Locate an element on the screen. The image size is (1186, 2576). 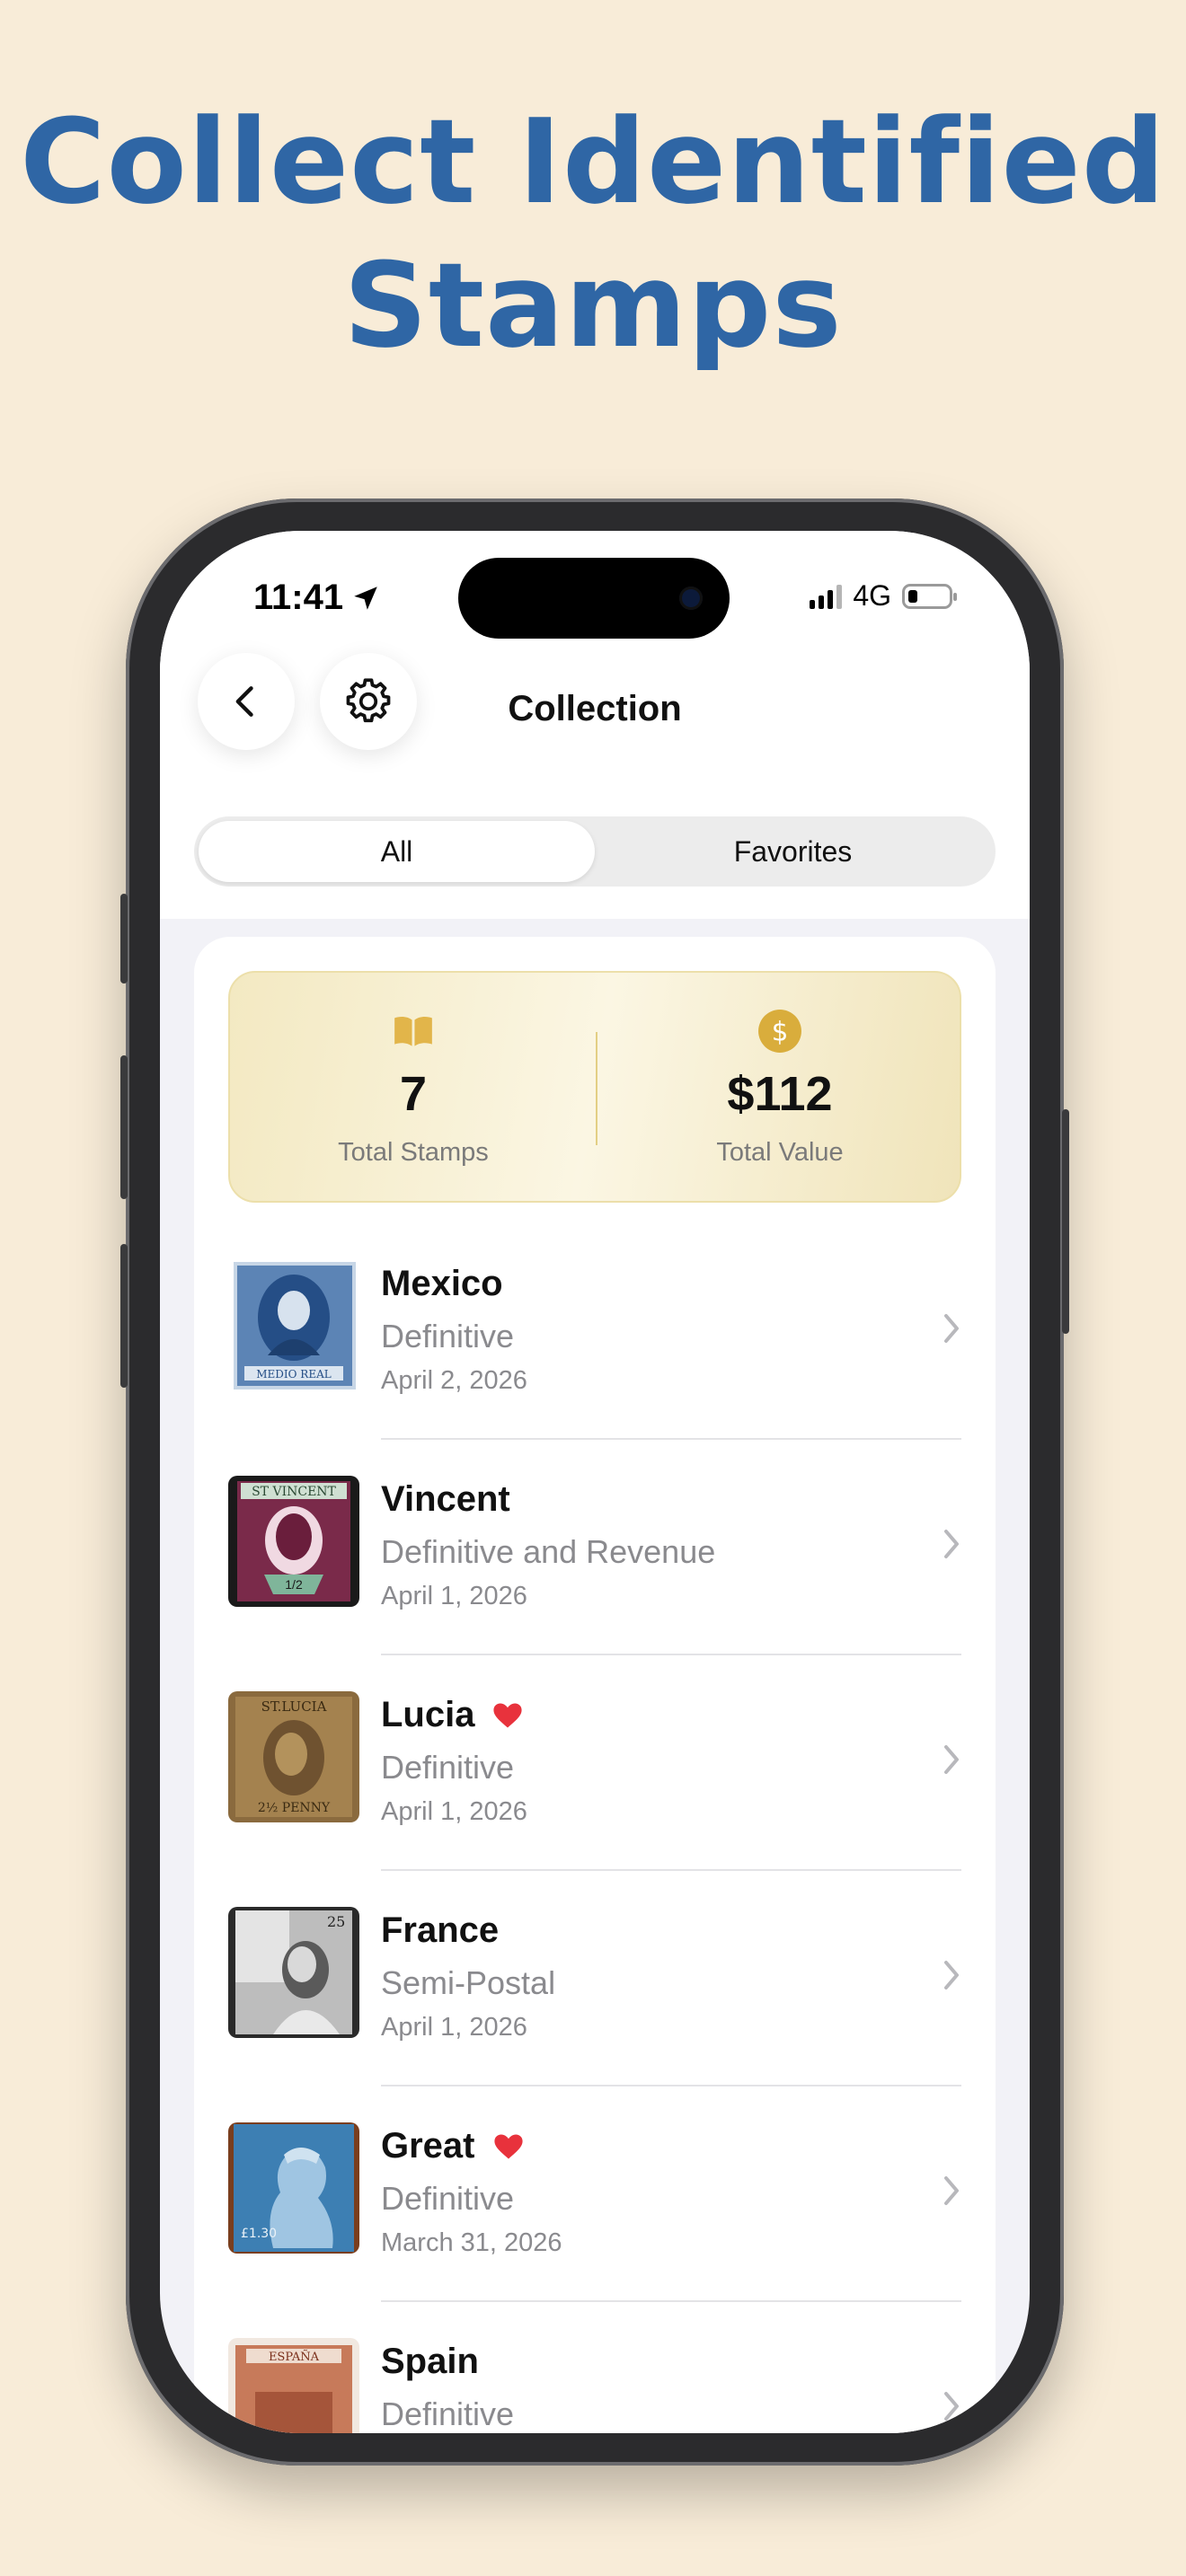
svg-text: 2½ PENNY is located at coordinates (294, 1808).